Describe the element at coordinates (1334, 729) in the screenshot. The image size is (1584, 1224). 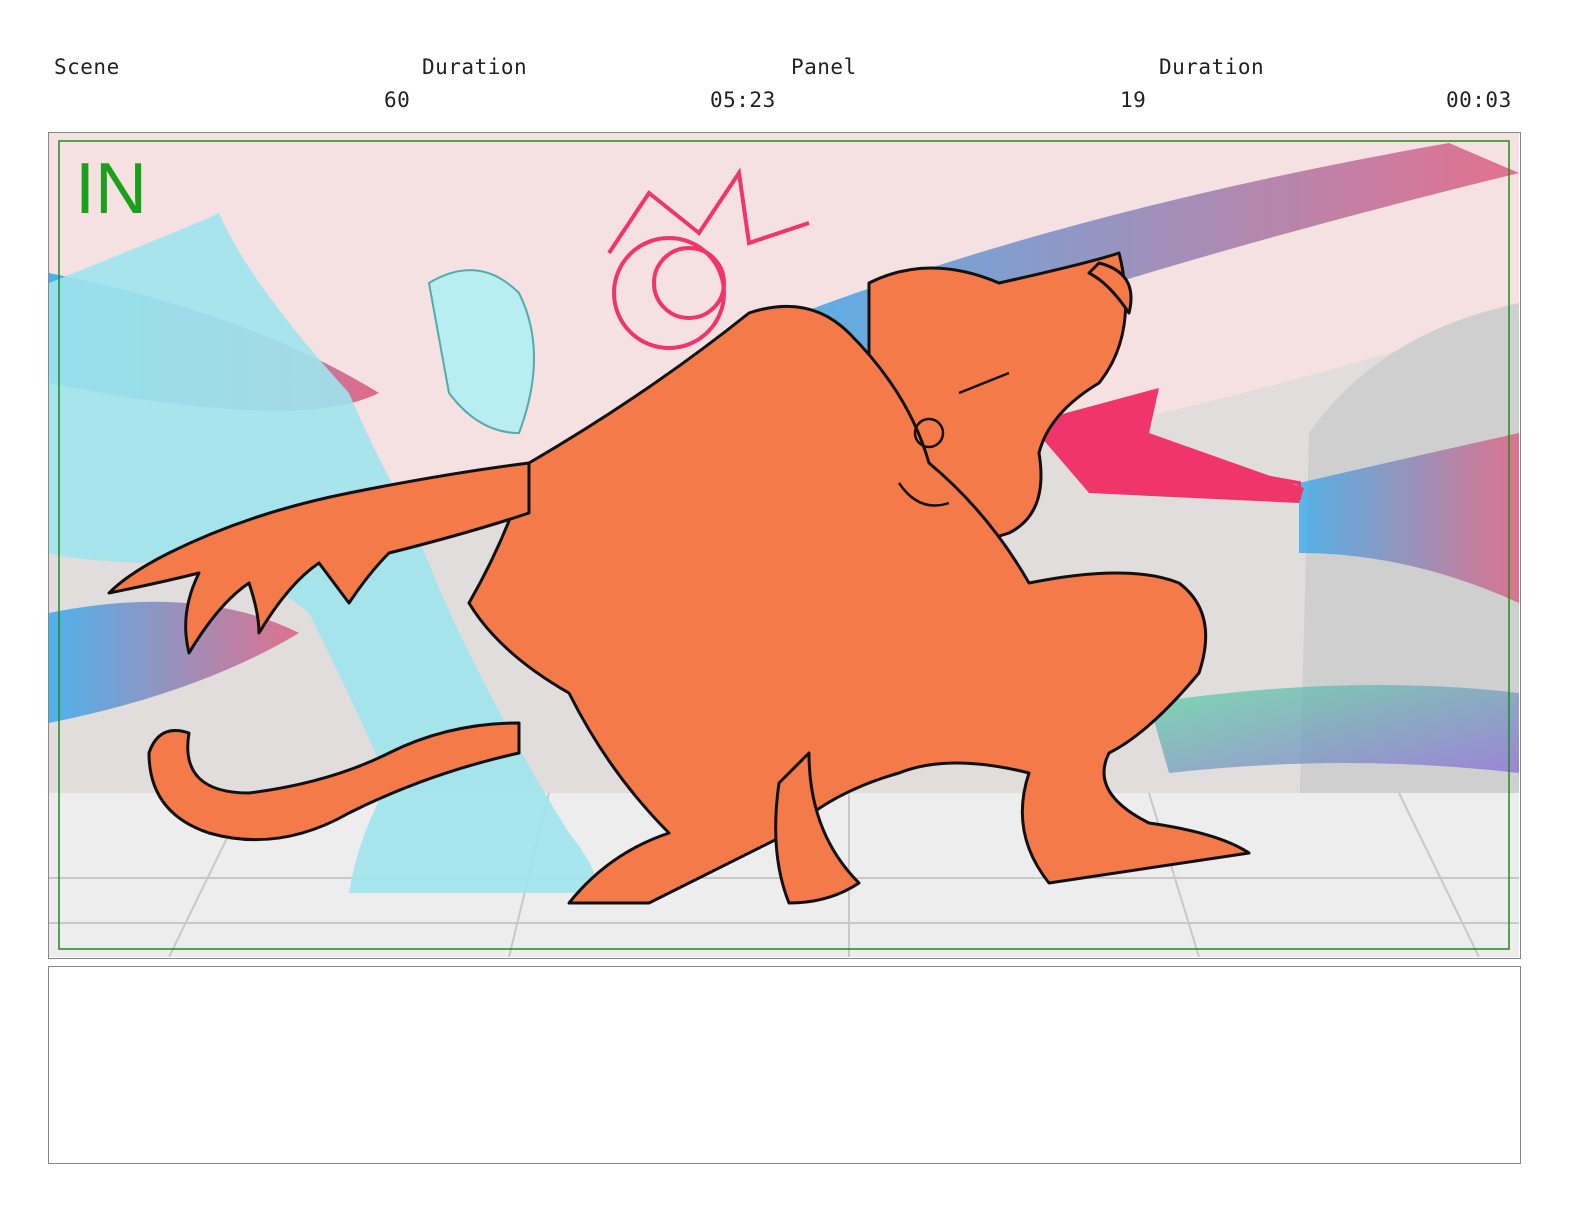
I see `energy-streak` at that location.